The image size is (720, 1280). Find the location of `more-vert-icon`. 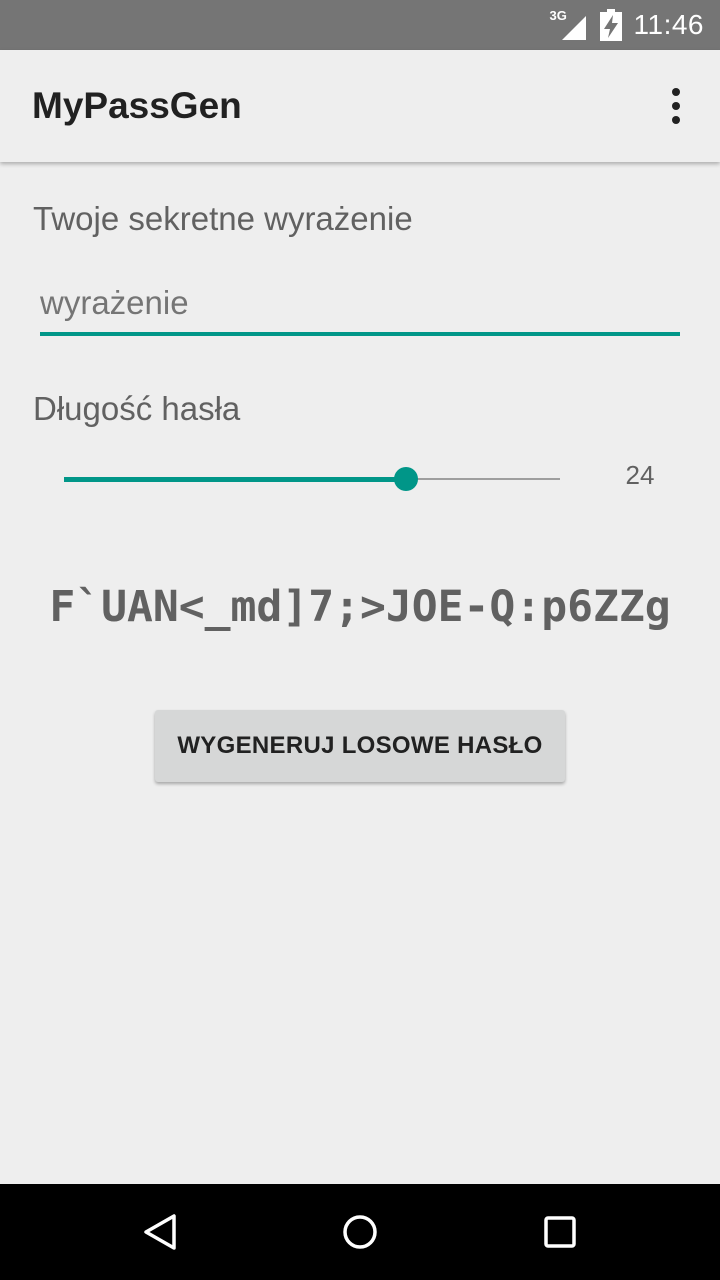

more-vert-icon is located at coordinates (676, 106).